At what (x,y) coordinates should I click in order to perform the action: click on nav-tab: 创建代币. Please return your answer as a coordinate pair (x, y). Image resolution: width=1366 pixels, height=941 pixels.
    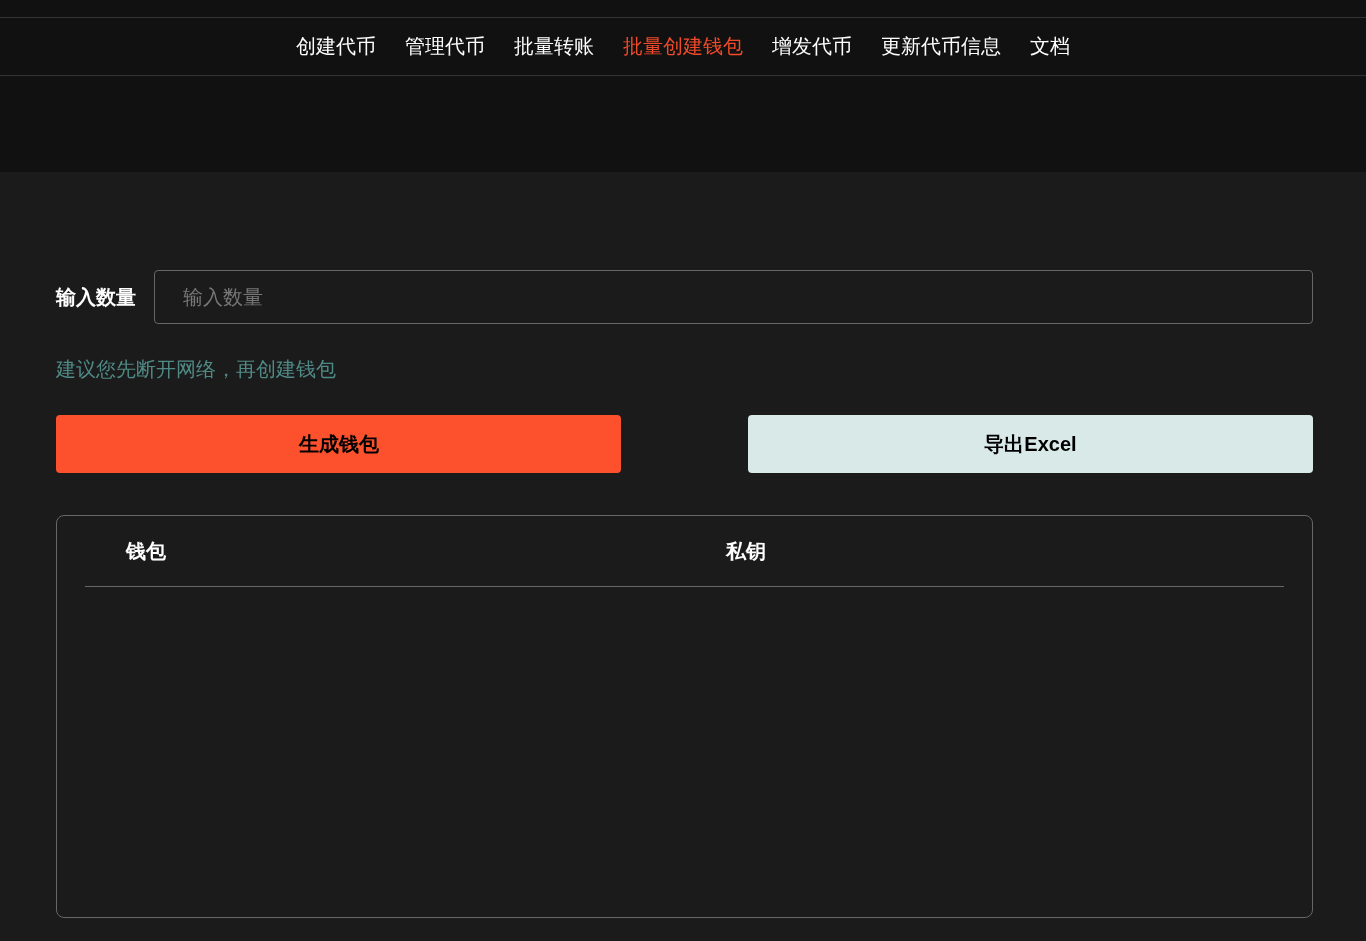
    Looking at the image, I should click on (336, 46).